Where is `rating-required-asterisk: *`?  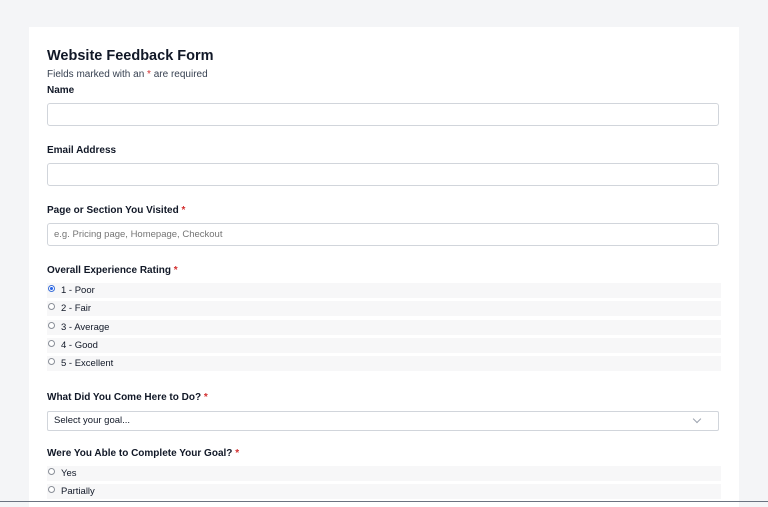 rating-required-asterisk: * is located at coordinates (175, 270).